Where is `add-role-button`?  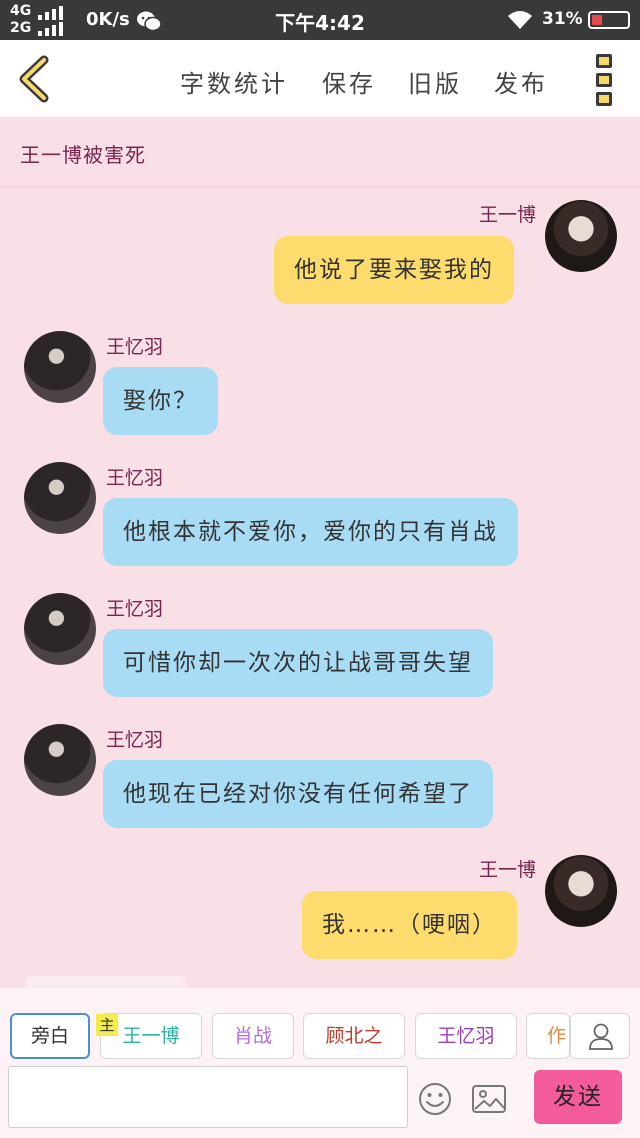 add-role-button is located at coordinates (600, 1036).